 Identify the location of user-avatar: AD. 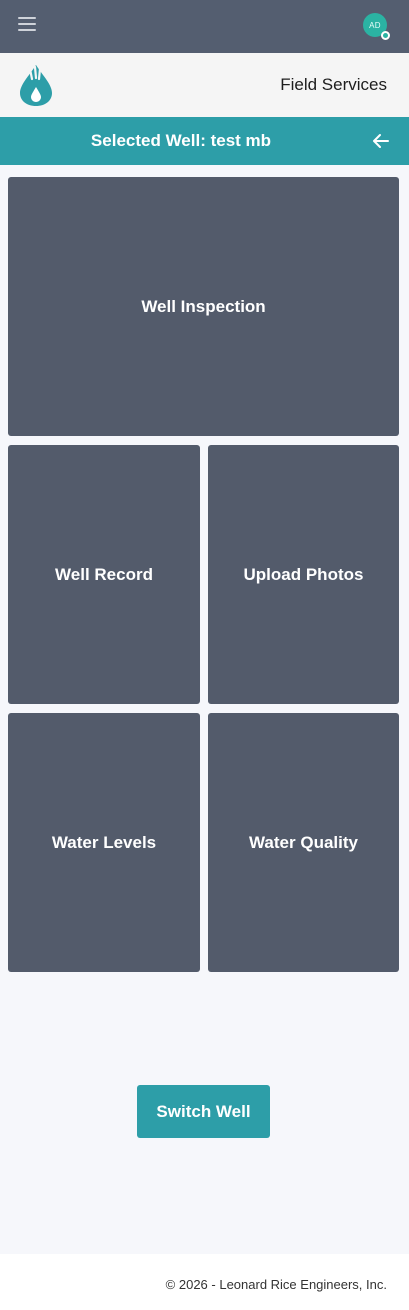
(376, 26).